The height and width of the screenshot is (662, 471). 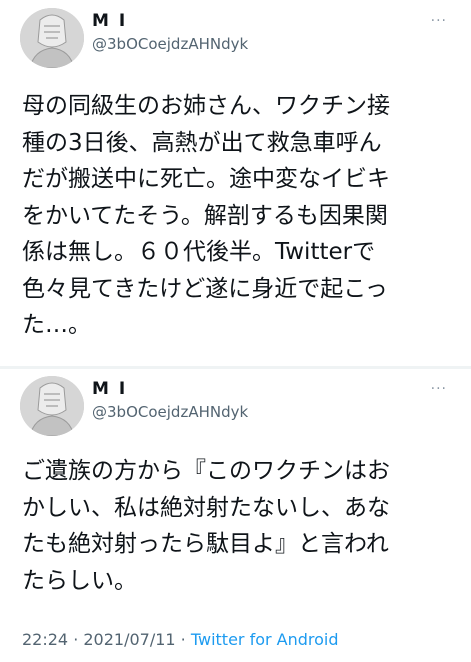 What do you see at coordinates (265, 639) in the screenshot?
I see `source-app-link: Twitter for Android` at bounding box center [265, 639].